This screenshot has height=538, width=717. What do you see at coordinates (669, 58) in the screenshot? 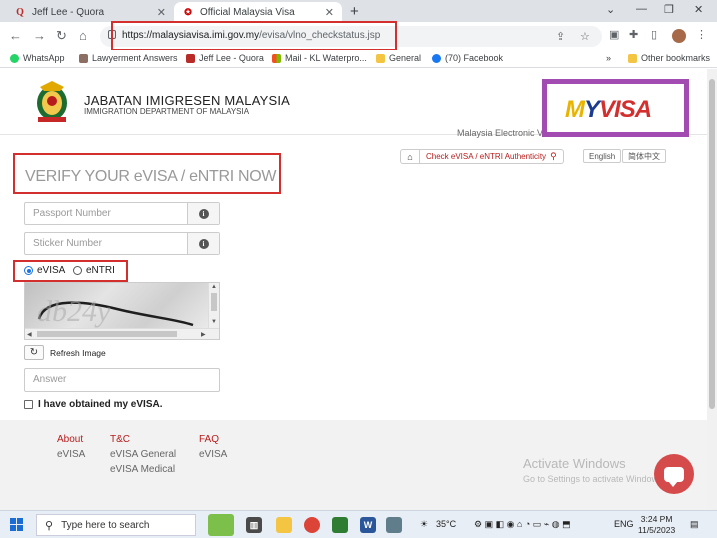
I see `other-bookmarks: Other bookmarks` at bounding box center [669, 58].